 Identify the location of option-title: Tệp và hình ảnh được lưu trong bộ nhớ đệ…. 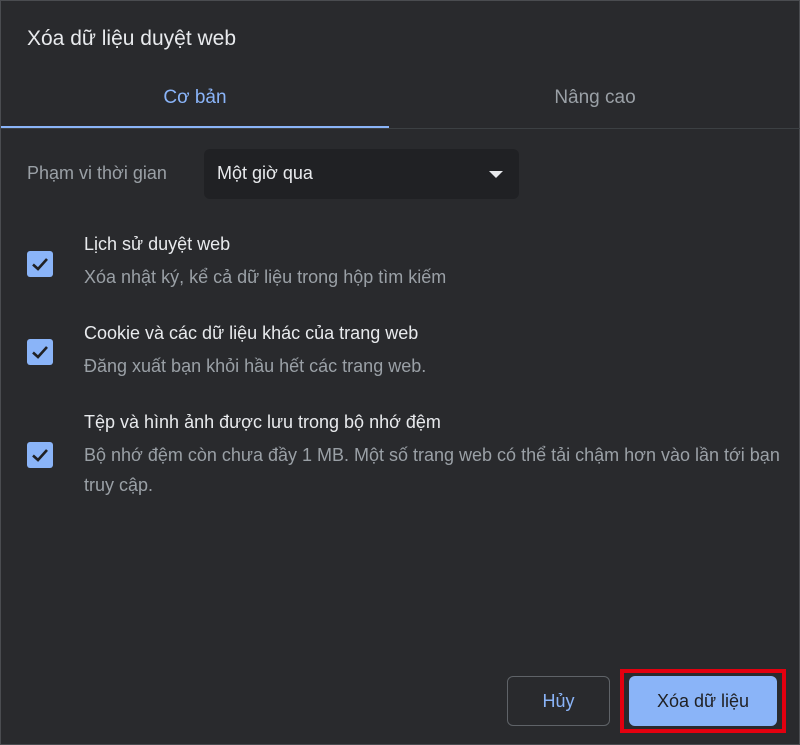
(262, 422).